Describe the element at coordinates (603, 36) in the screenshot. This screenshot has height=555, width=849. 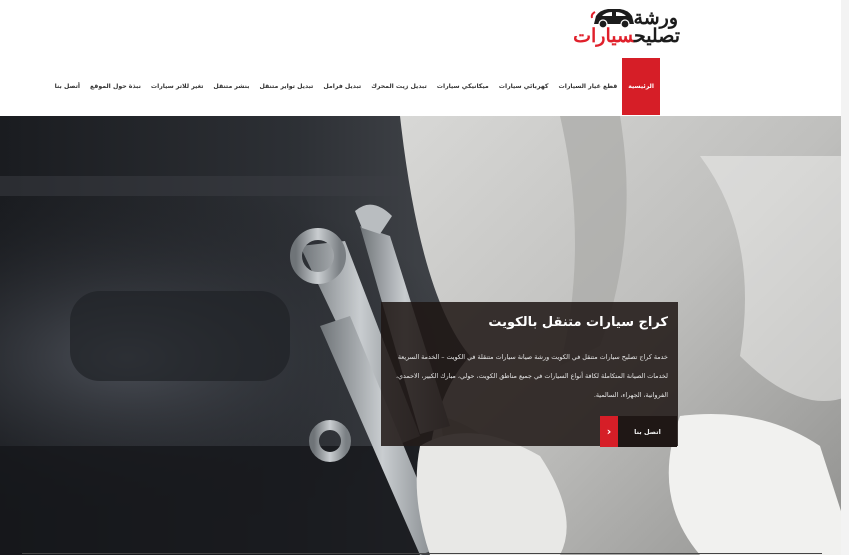
I see `logo-word-cars: سيارات` at that location.